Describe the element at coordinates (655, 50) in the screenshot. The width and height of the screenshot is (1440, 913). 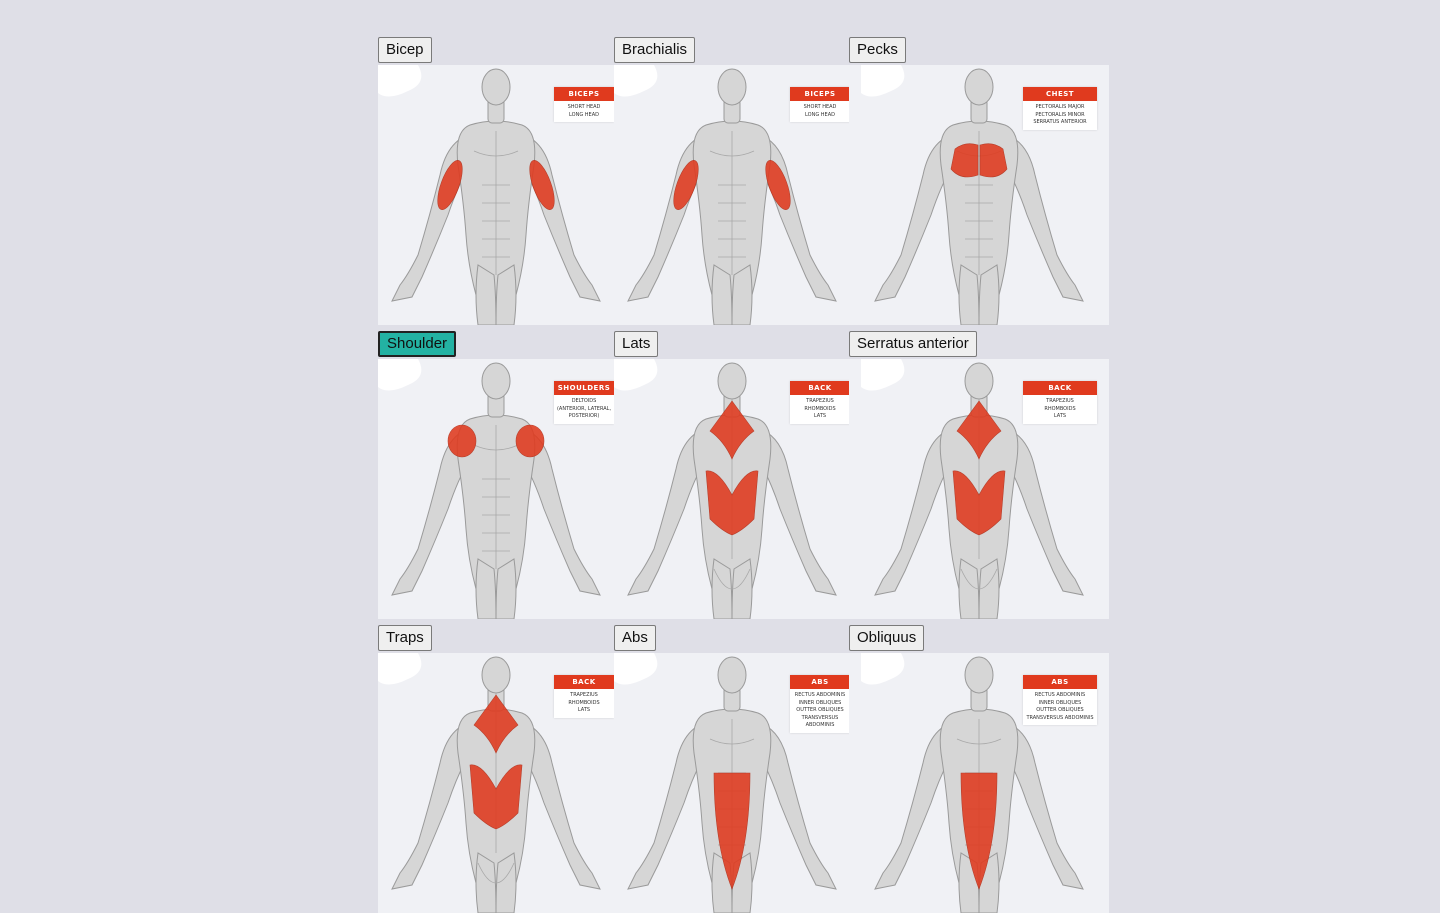
I see `brachialis-button: Brachialis` at that location.